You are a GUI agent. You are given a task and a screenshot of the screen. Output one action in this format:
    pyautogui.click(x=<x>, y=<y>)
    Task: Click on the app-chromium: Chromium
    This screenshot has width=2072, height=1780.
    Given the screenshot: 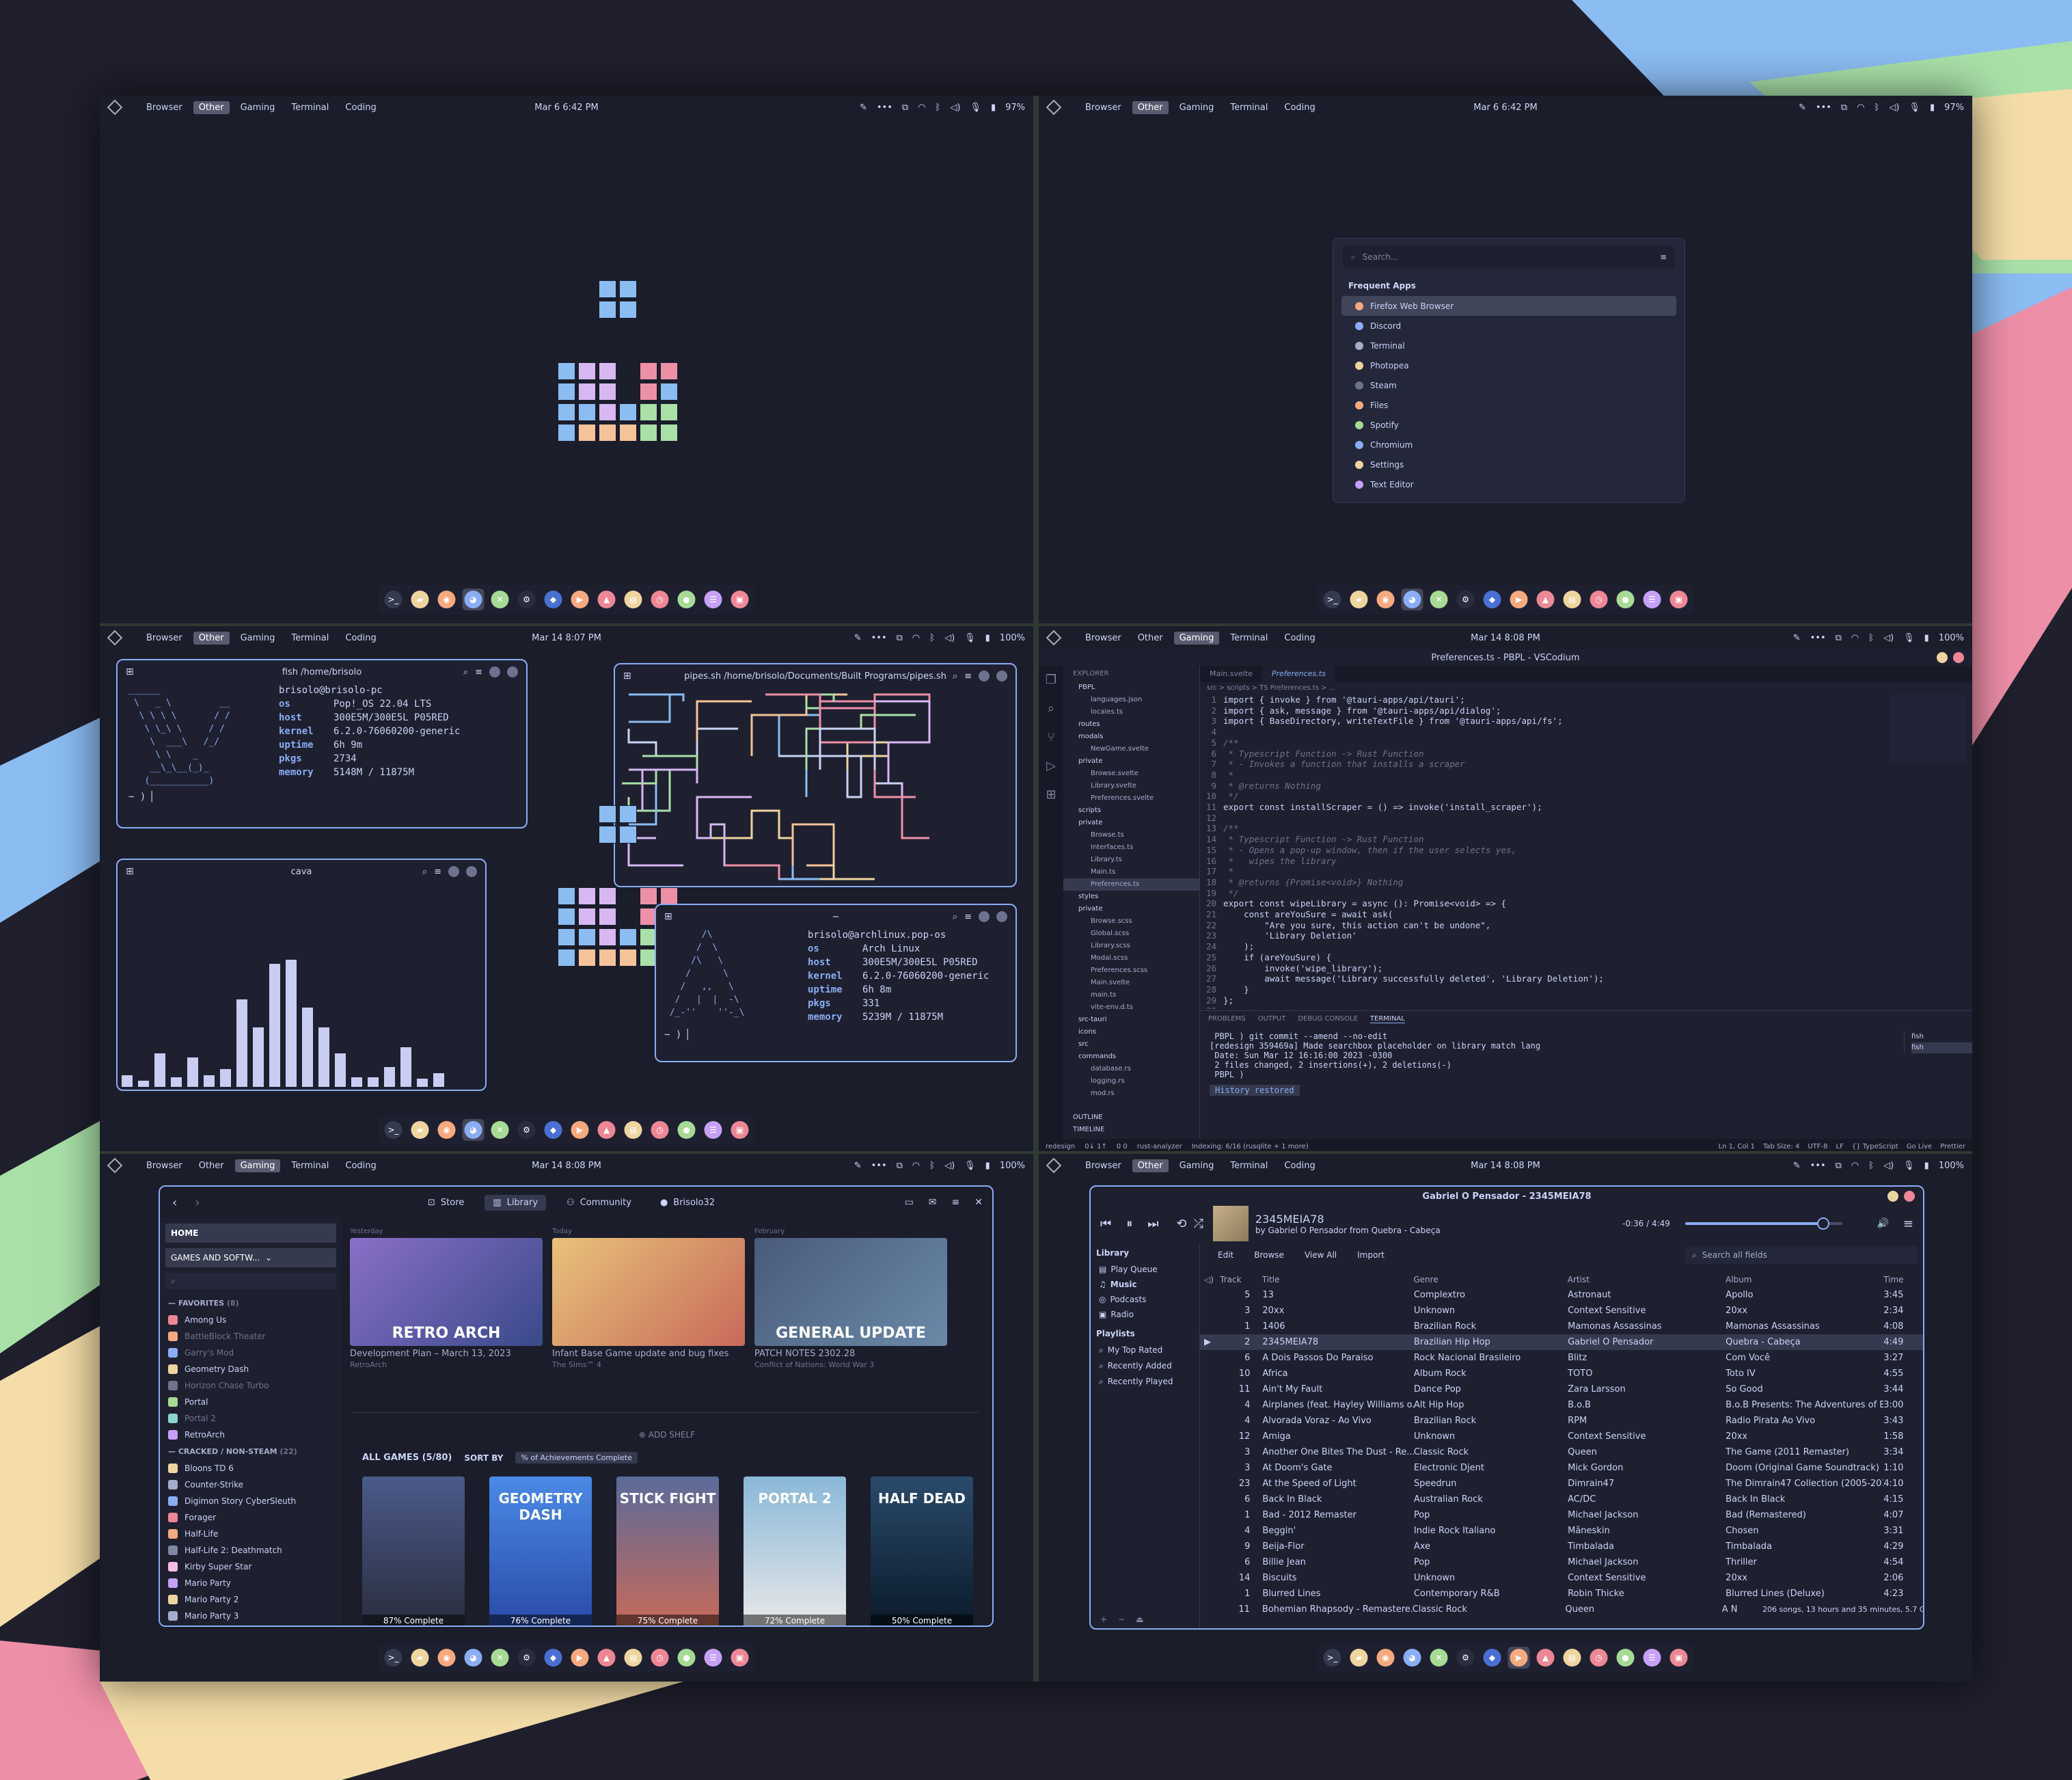 What is the action you would take?
    pyautogui.click(x=1508, y=445)
    